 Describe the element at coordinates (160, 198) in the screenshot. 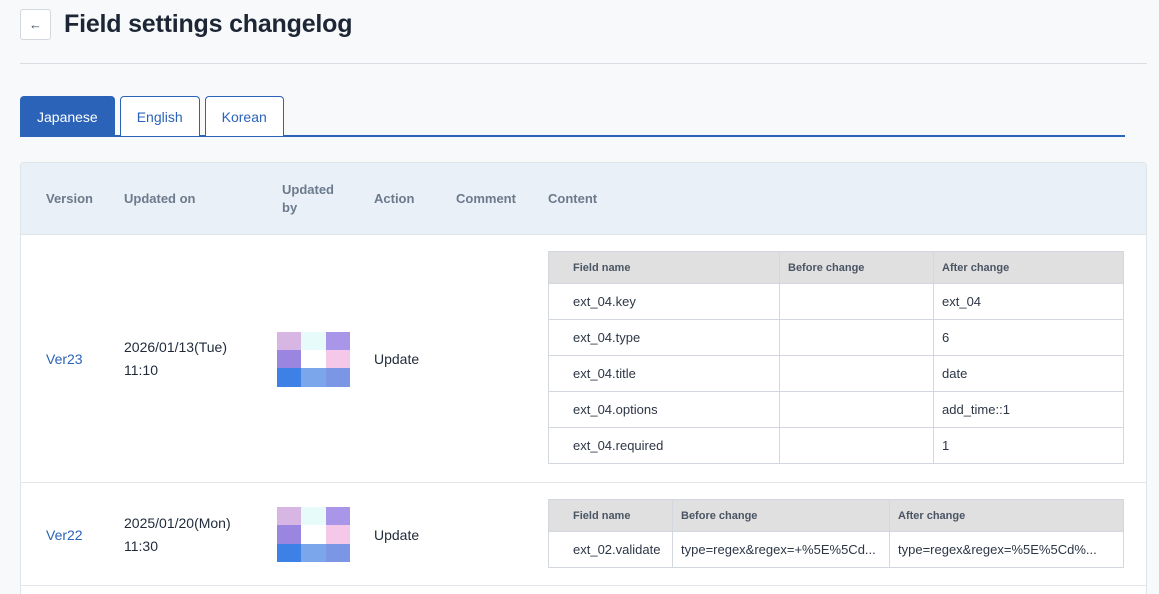

I see `column-updated-on: Updated on` at that location.